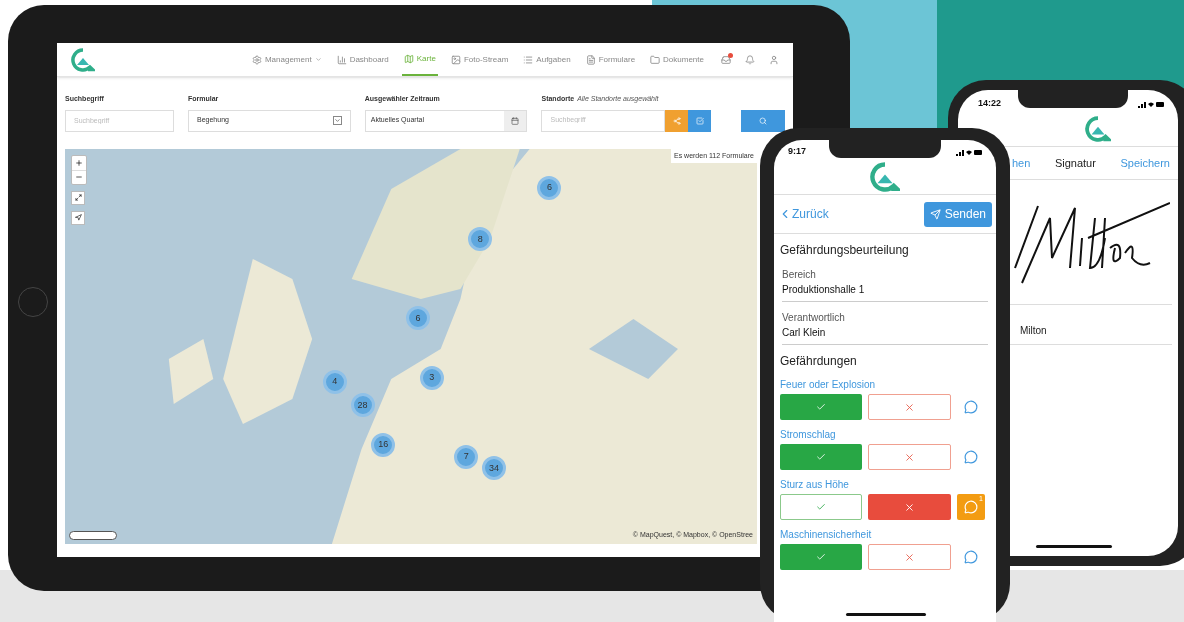 The image size is (1184, 622). Describe the element at coordinates (826, 535) in the screenshot. I see `hazard-label: Maschinensicherheit` at that location.